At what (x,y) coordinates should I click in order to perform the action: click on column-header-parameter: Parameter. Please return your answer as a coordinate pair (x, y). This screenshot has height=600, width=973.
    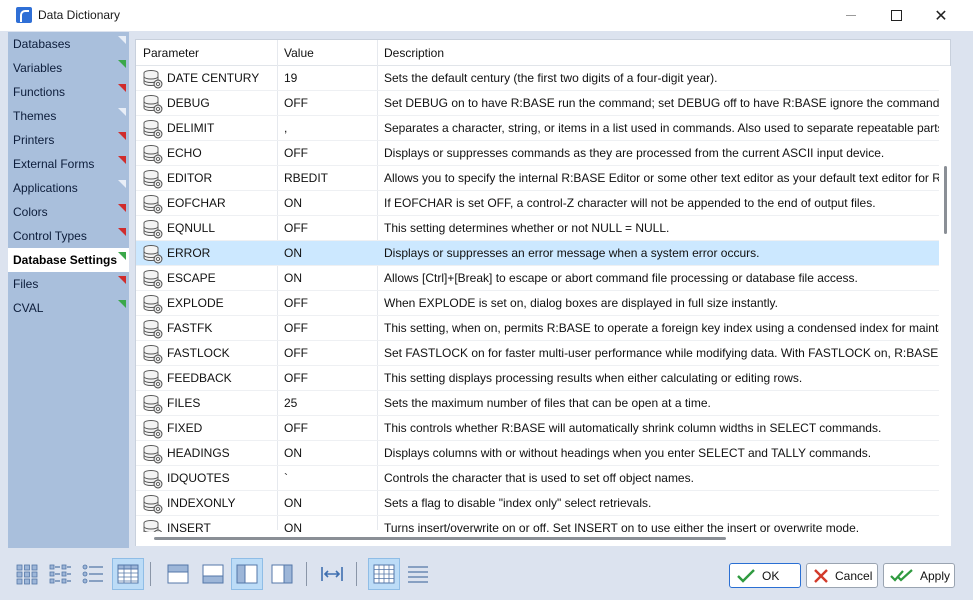
    Looking at the image, I should click on (206, 53).